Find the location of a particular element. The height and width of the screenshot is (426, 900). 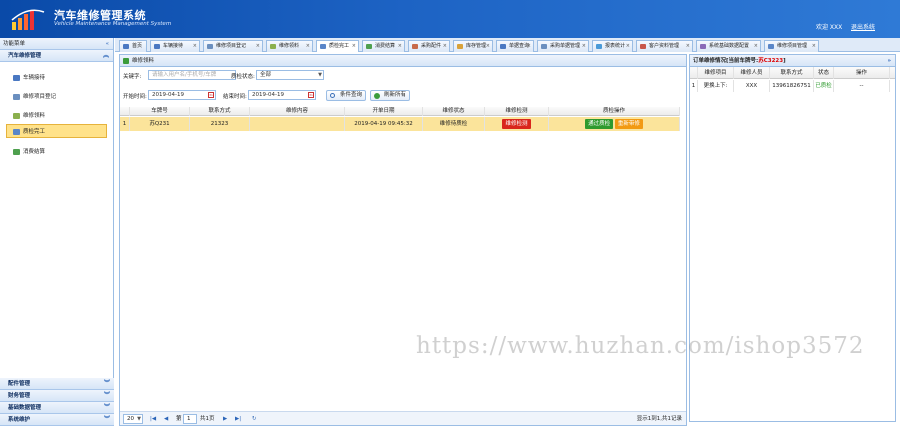

tab-9: 采购单据管理 × is located at coordinates (563, 46).